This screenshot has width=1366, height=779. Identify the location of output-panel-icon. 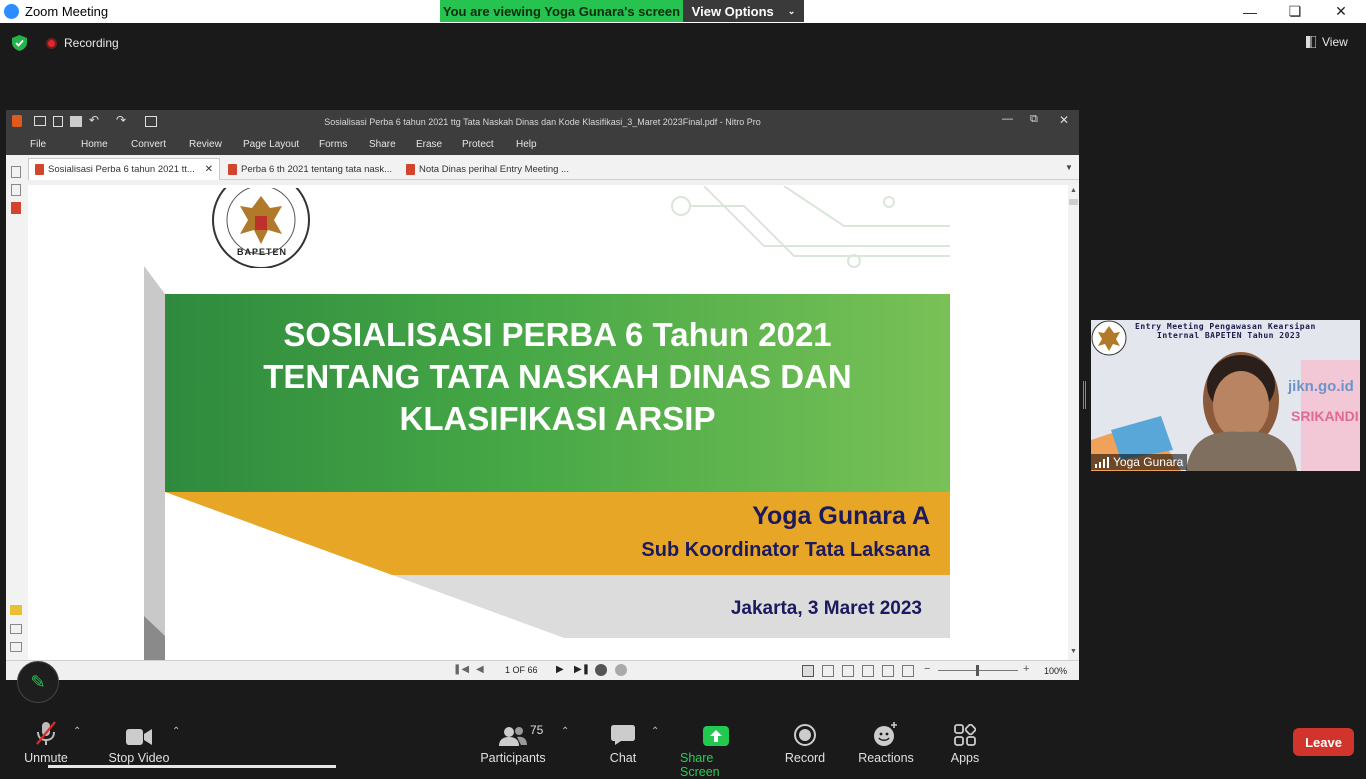
(16, 647).